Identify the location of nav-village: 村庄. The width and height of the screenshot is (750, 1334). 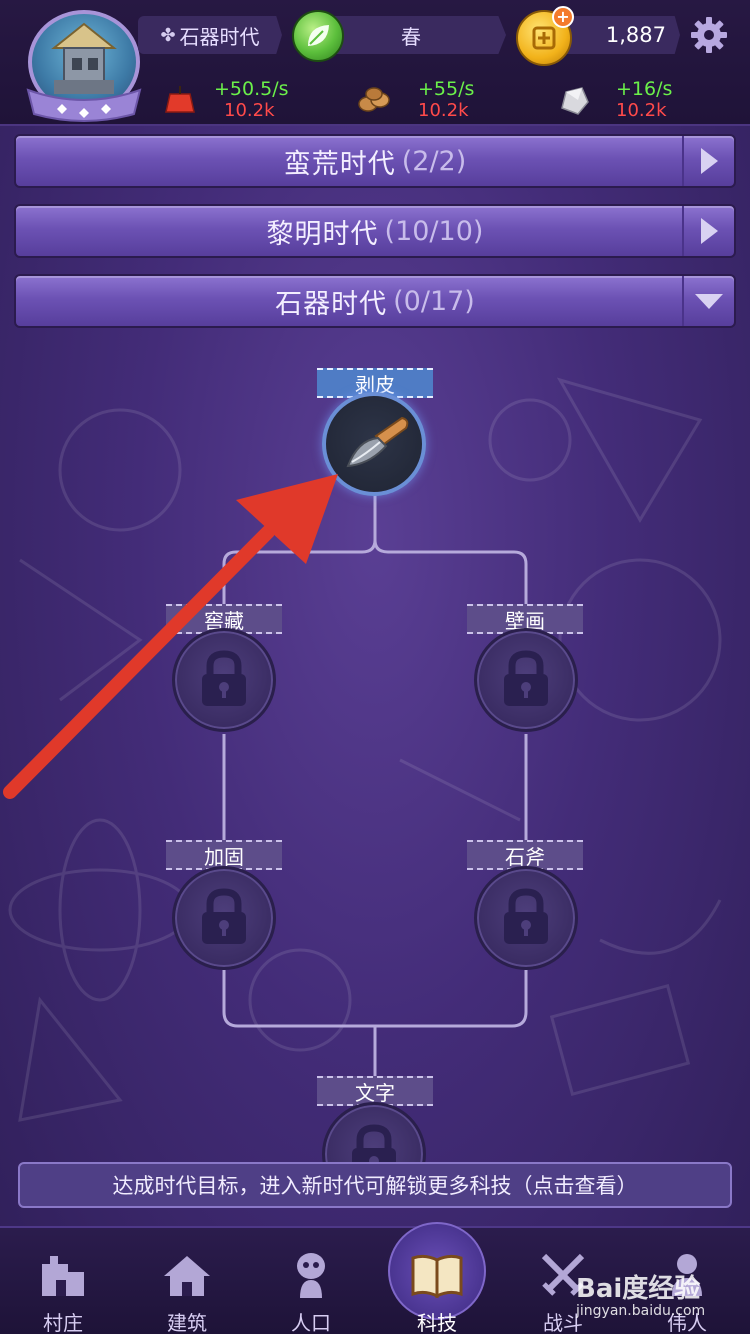
(63, 1281).